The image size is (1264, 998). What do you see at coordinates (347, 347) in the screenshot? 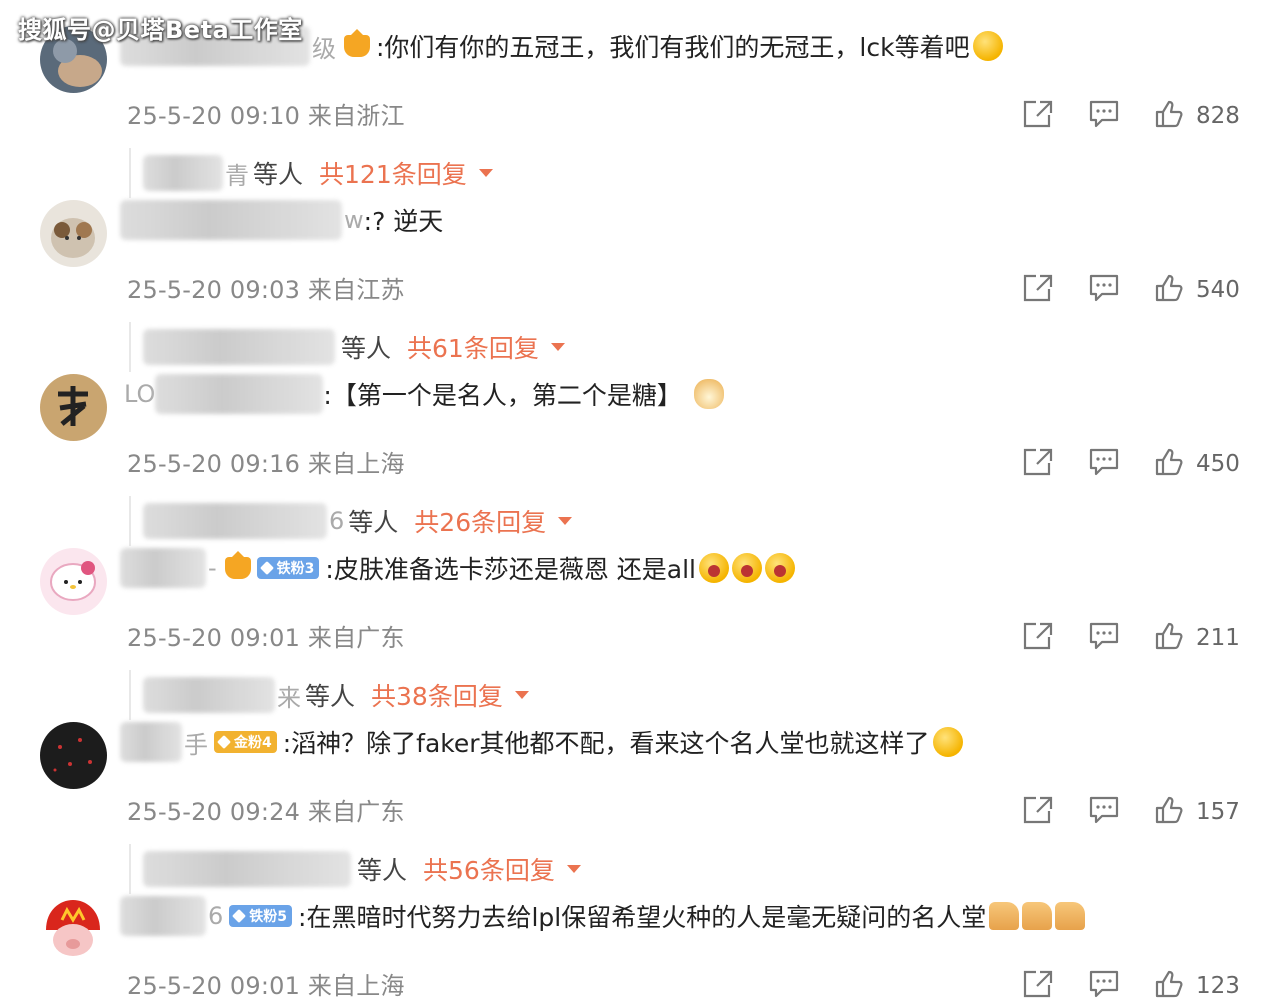
I see `reply-summary: 等人 共61条回复` at bounding box center [347, 347].